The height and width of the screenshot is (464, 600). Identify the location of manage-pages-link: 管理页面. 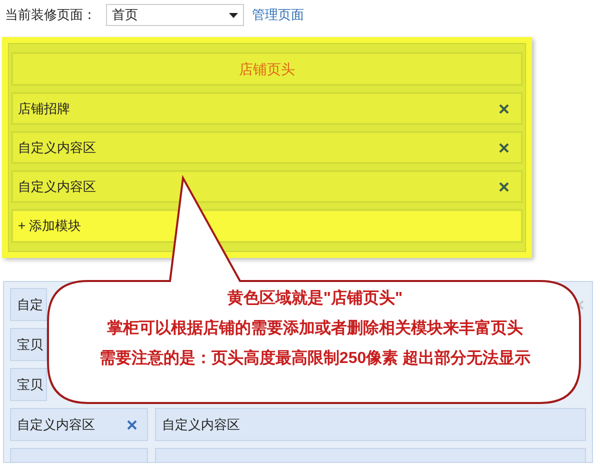
(278, 15).